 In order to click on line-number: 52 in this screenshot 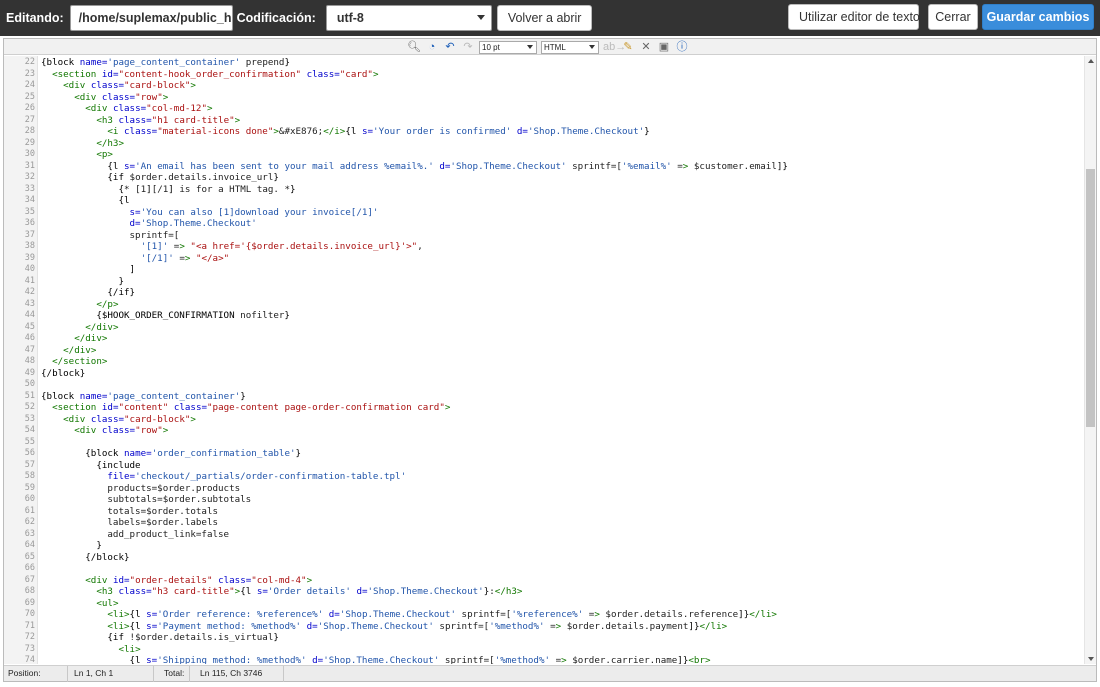, I will do `click(29, 407)`.